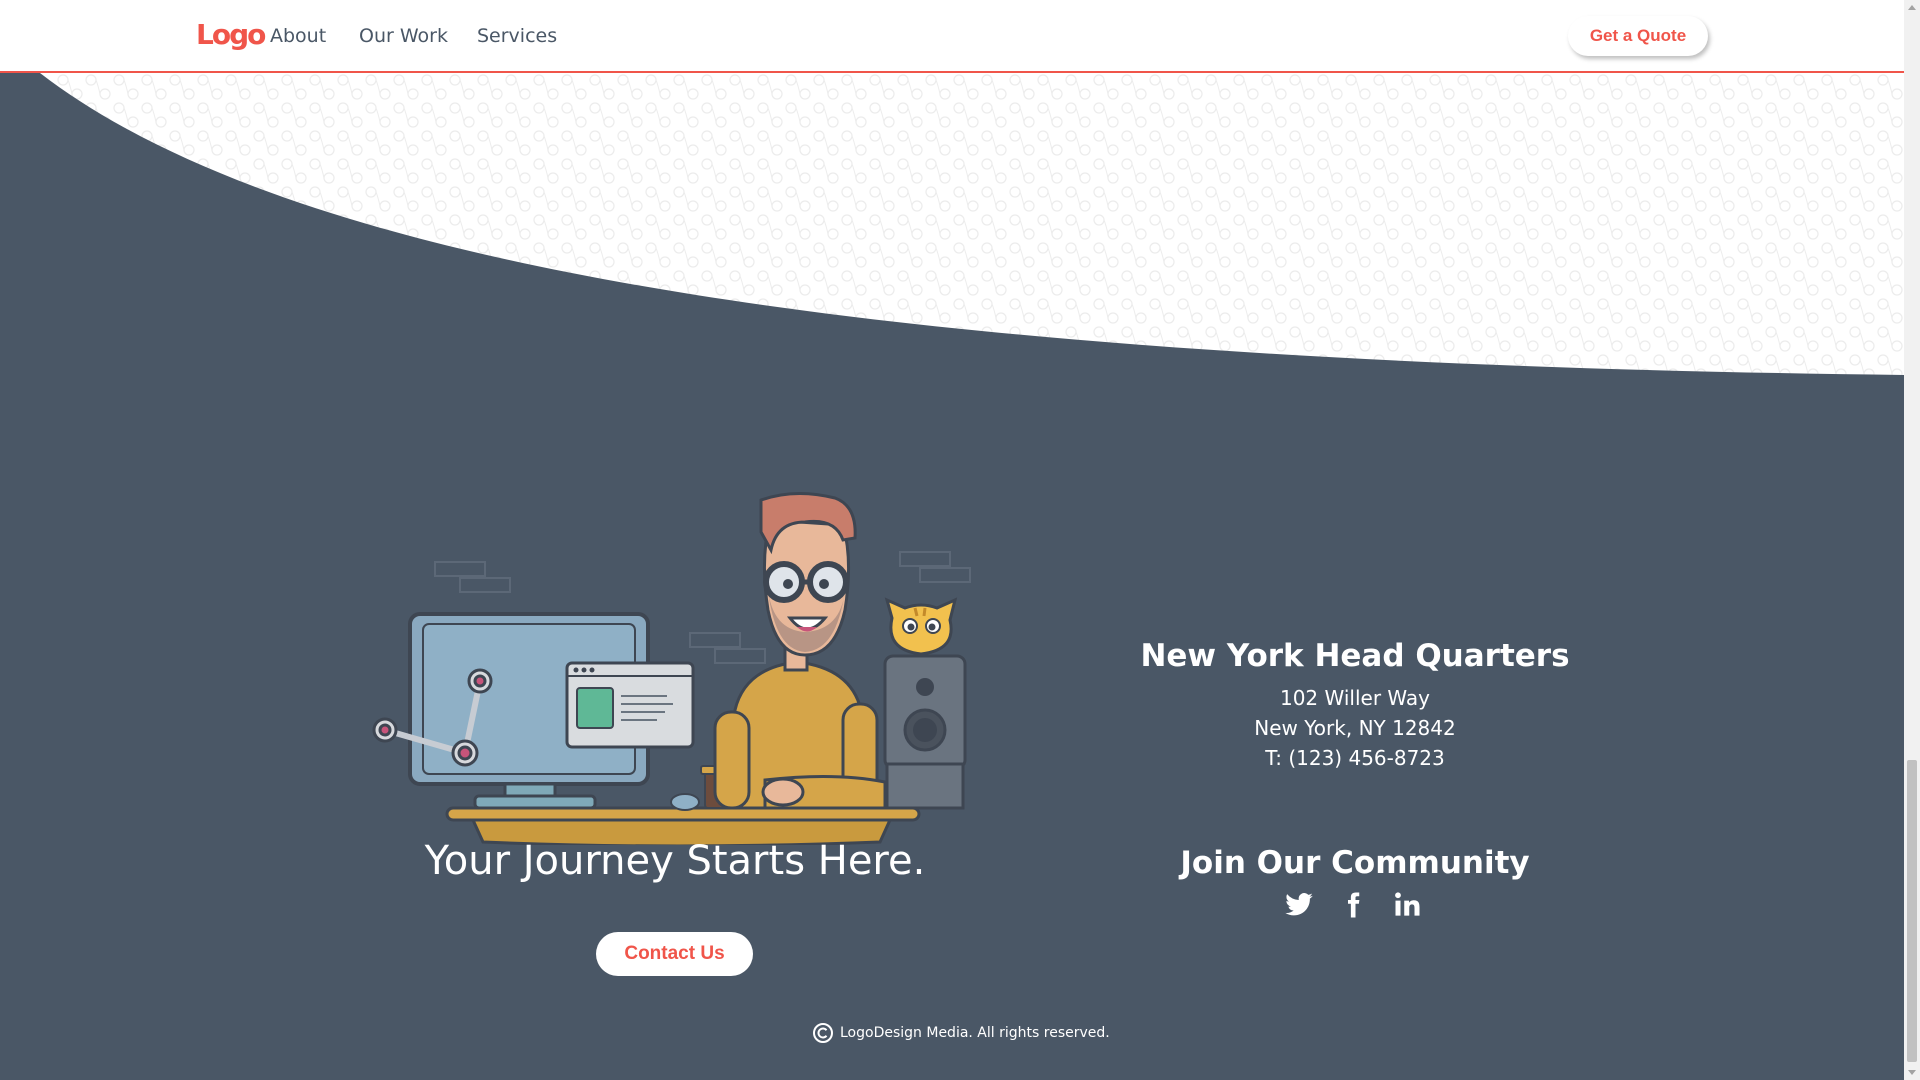 The width and height of the screenshot is (1920, 1080). Describe the element at coordinates (231, 34) in the screenshot. I see `logo: Logo` at that location.